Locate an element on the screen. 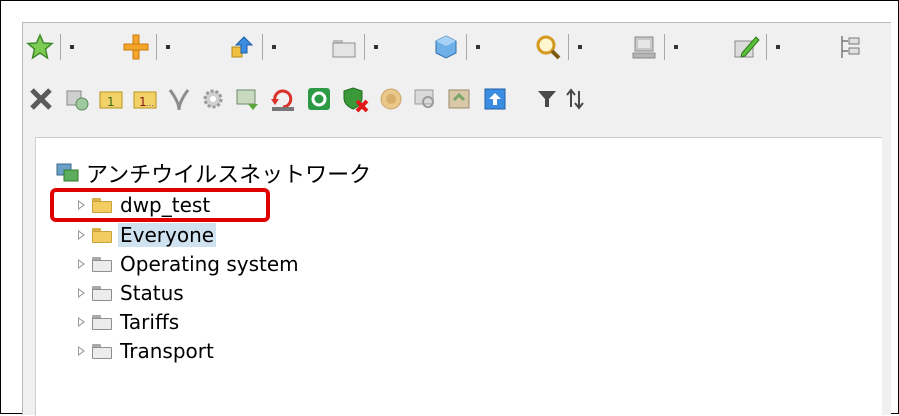 The image size is (899, 416). tree-node-operating-system: Operating system is located at coordinates (189, 264).